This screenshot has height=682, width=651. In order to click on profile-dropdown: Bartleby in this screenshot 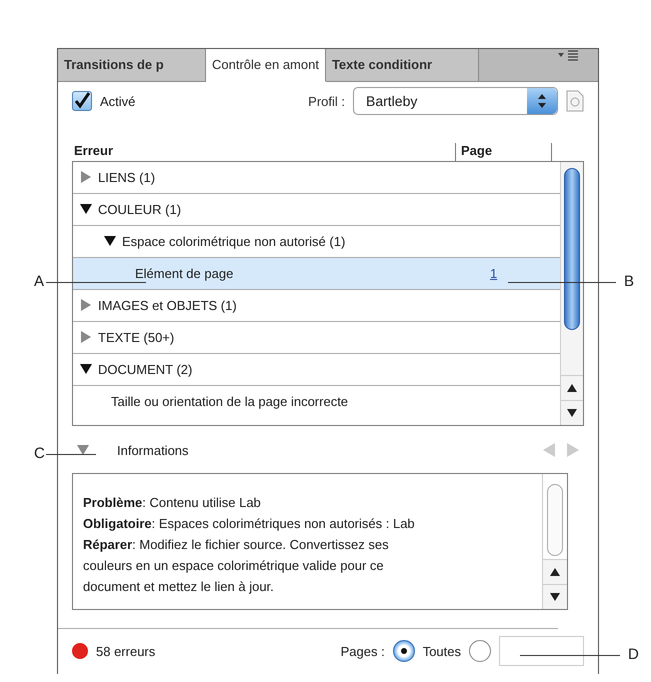, I will do `click(455, 101)`.